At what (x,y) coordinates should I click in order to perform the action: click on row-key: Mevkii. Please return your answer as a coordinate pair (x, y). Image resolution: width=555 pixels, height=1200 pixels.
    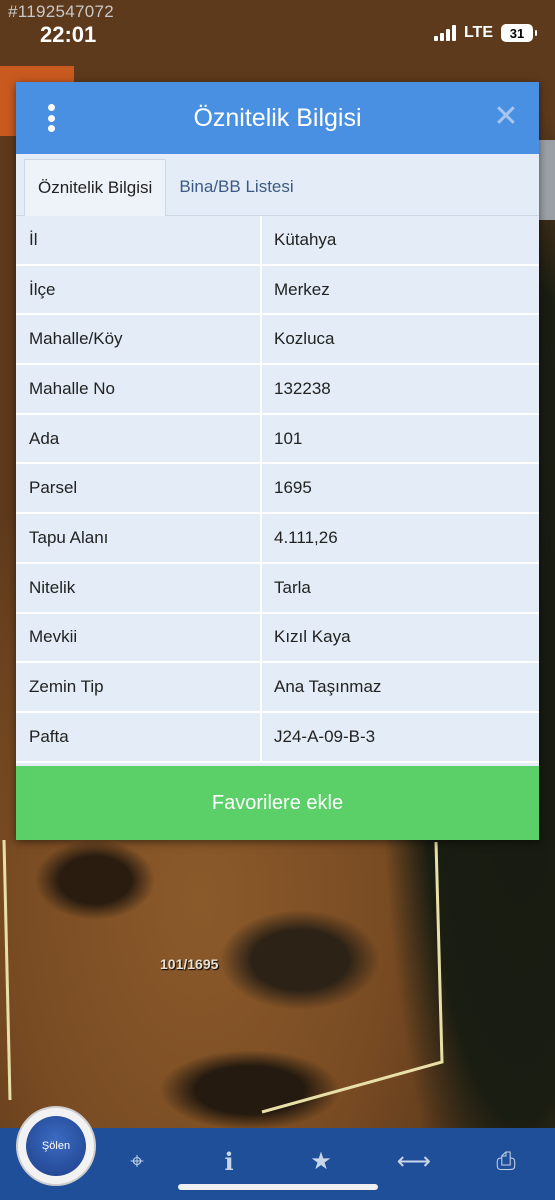
    Looking at the image, I should click on (139, 637).